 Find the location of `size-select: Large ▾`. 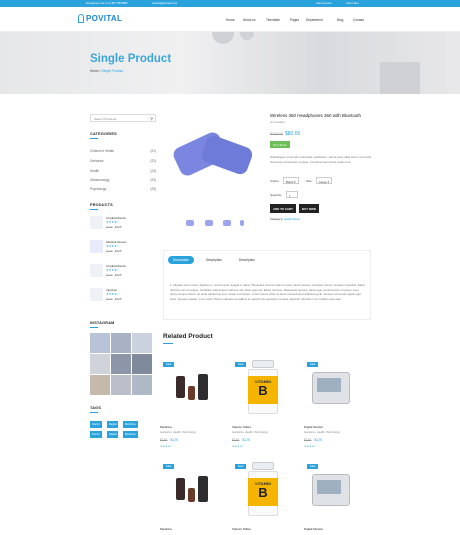

size-select: Large ▾ is located at coordinates (324, 180).